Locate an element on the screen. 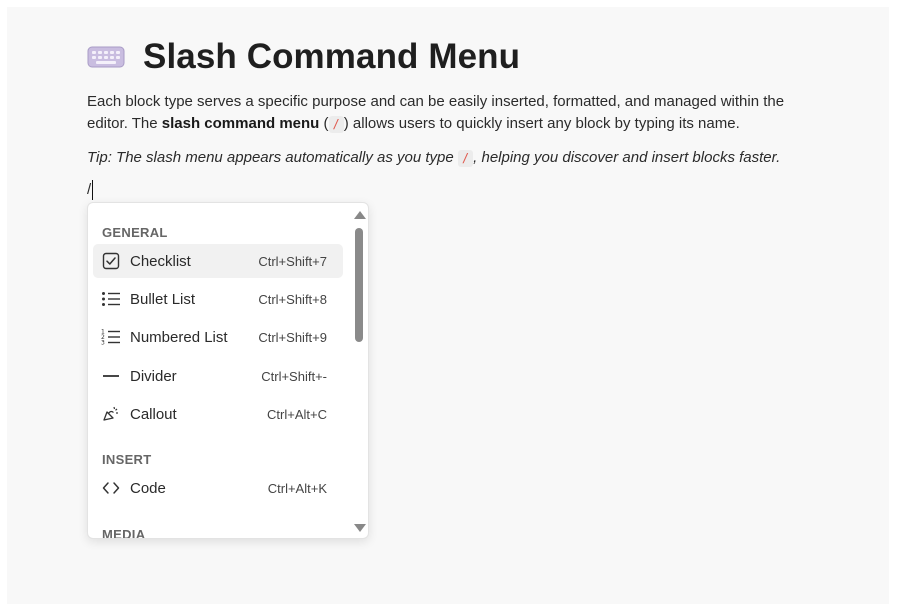  keyboard-icon is located at coordinates (106, 57).